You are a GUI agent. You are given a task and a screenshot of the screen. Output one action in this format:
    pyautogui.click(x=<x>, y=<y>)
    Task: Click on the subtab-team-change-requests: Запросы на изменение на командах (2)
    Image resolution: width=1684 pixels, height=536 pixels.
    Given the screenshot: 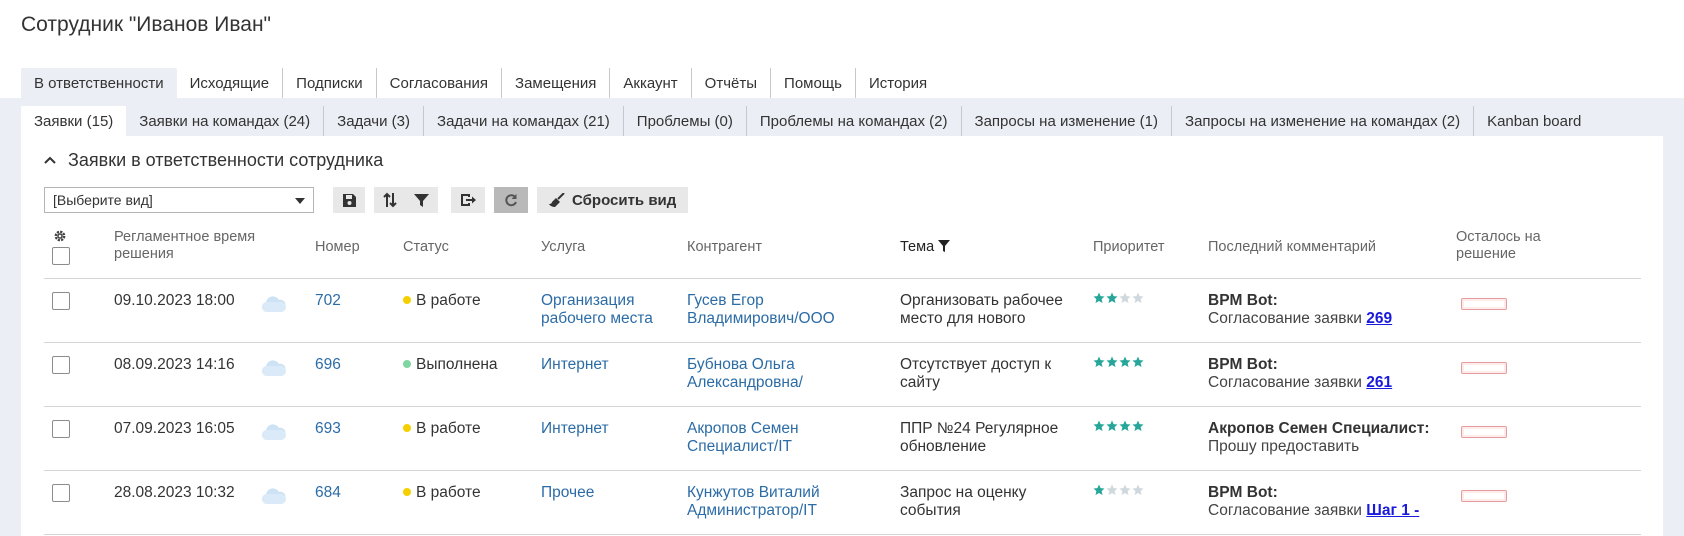 What is the action you would take?
    pyautogui.click(x=1322, y=121)
    